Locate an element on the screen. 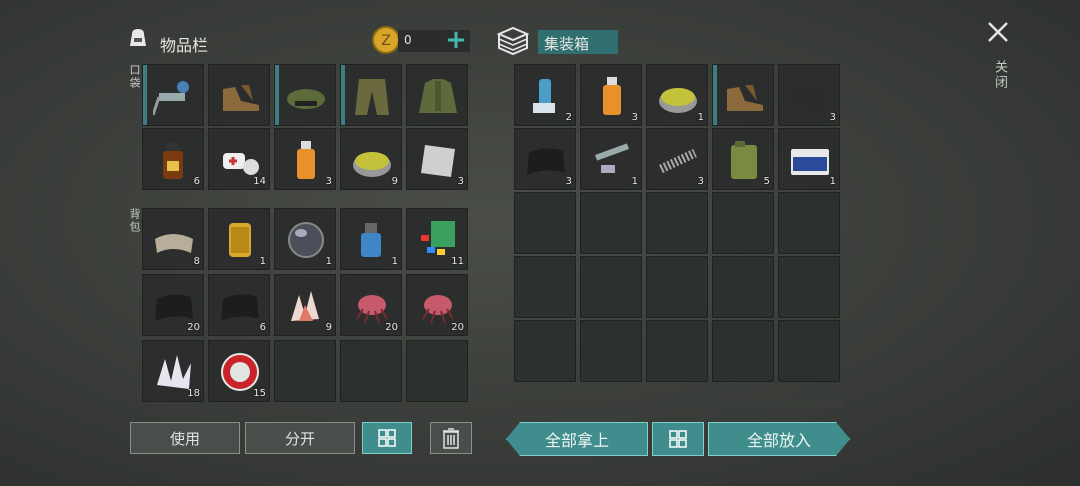 The height and width of the screenshot is (486, 1080). container-slot-inhaler: 2 is located at coordinates (545, 95).